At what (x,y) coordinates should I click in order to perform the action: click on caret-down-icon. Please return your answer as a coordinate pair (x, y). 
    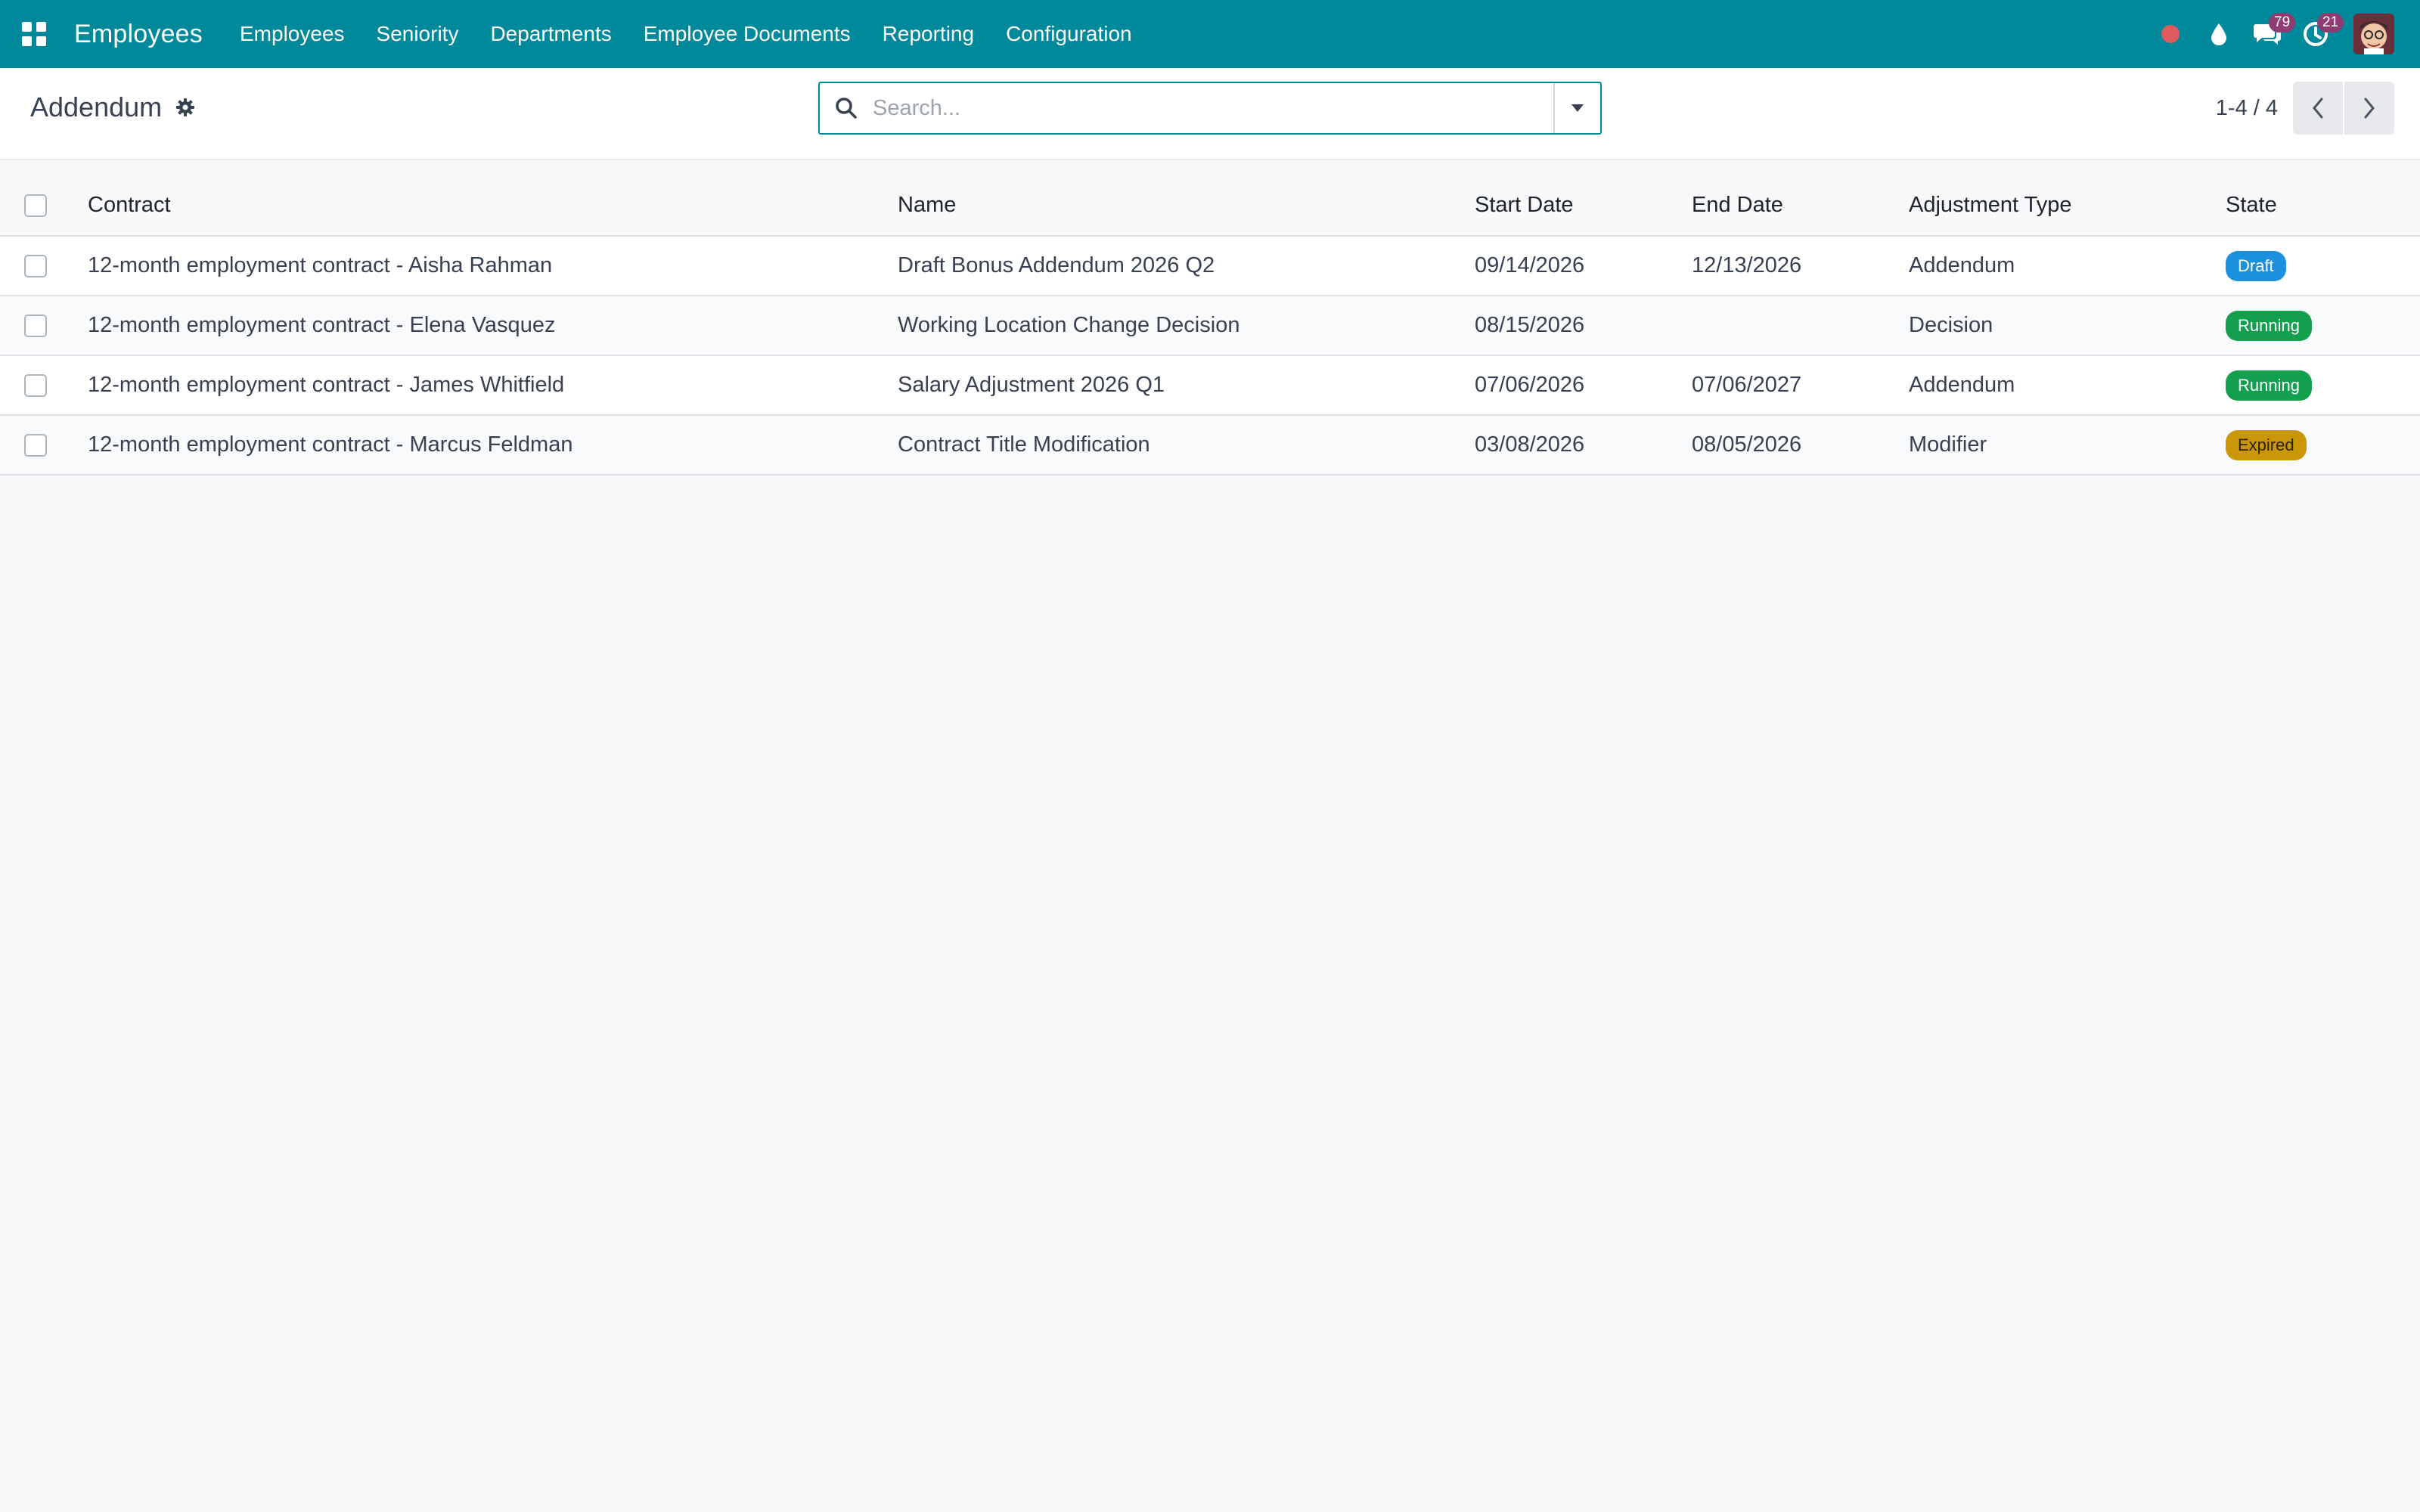
    Looking at the image, I should click on (1577, 108).